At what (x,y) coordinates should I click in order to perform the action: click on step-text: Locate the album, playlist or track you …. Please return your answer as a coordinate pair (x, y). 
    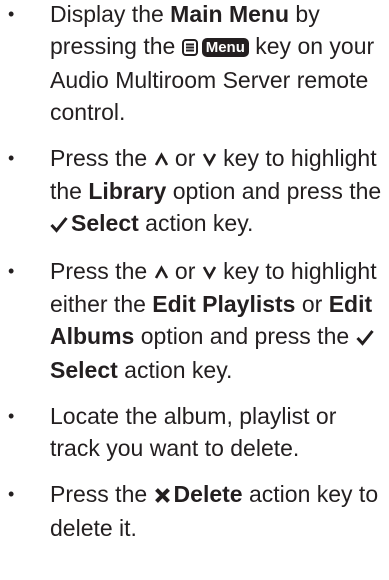
    Looking at the image, I should click on (193, 432).